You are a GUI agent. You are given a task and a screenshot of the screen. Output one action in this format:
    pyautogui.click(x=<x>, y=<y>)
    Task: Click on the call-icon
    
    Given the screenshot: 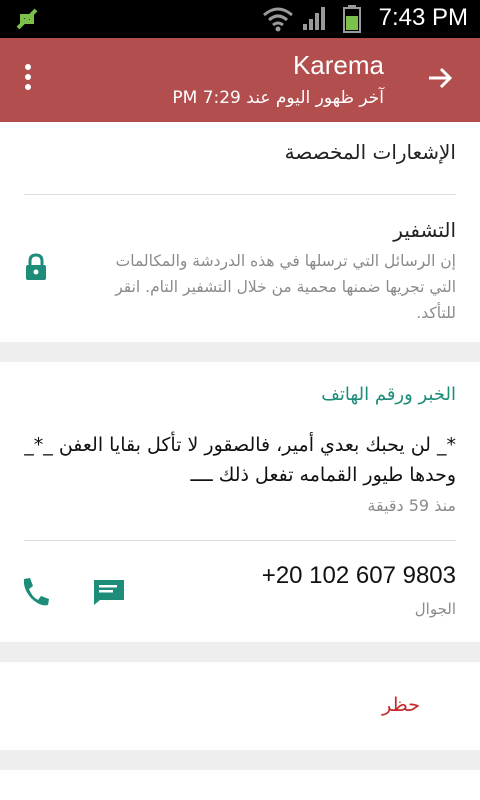 What is the action you would take?
    pyautogui.click(x=35, y=592)
    